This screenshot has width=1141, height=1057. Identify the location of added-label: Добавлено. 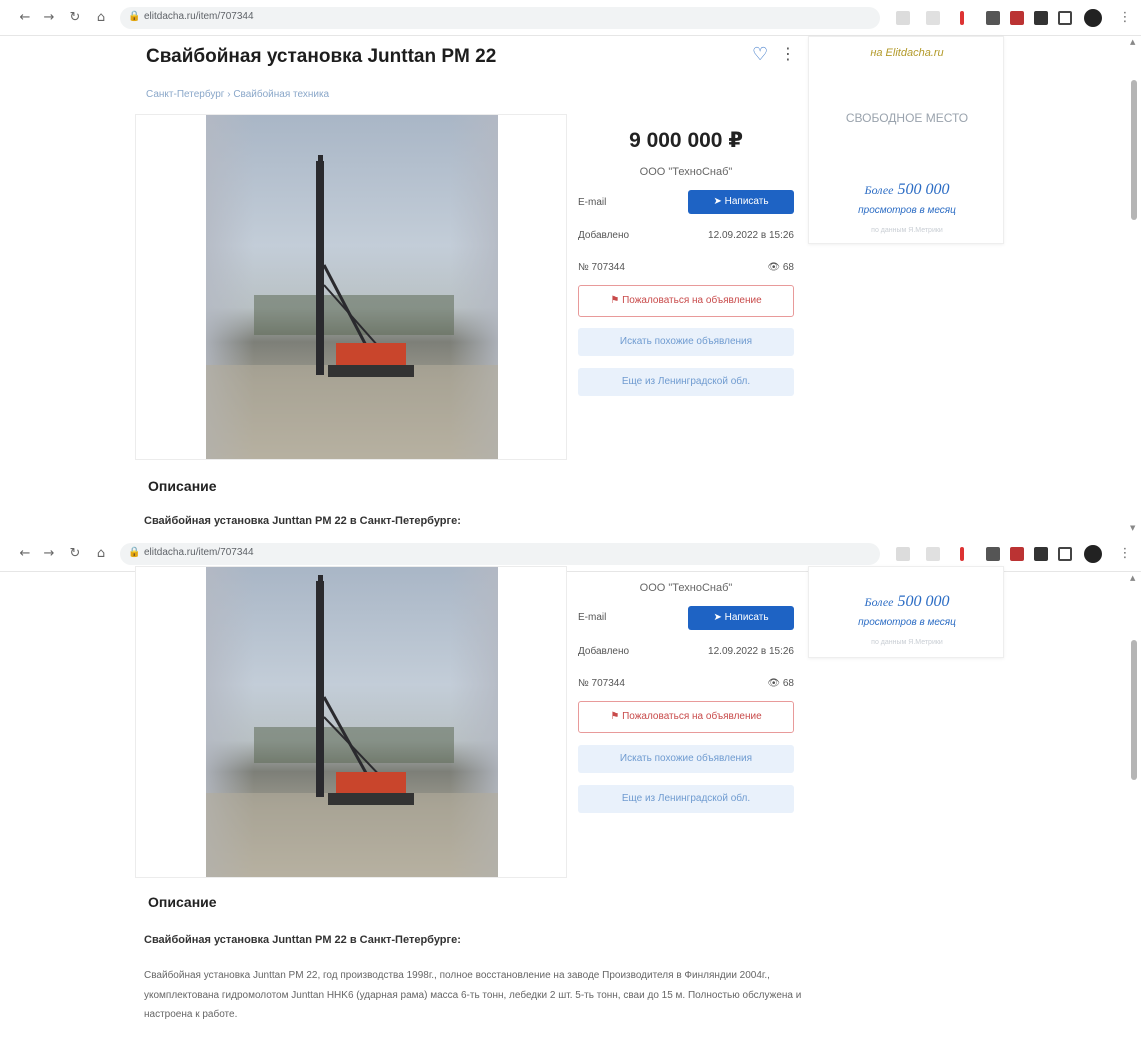
(604, 651).